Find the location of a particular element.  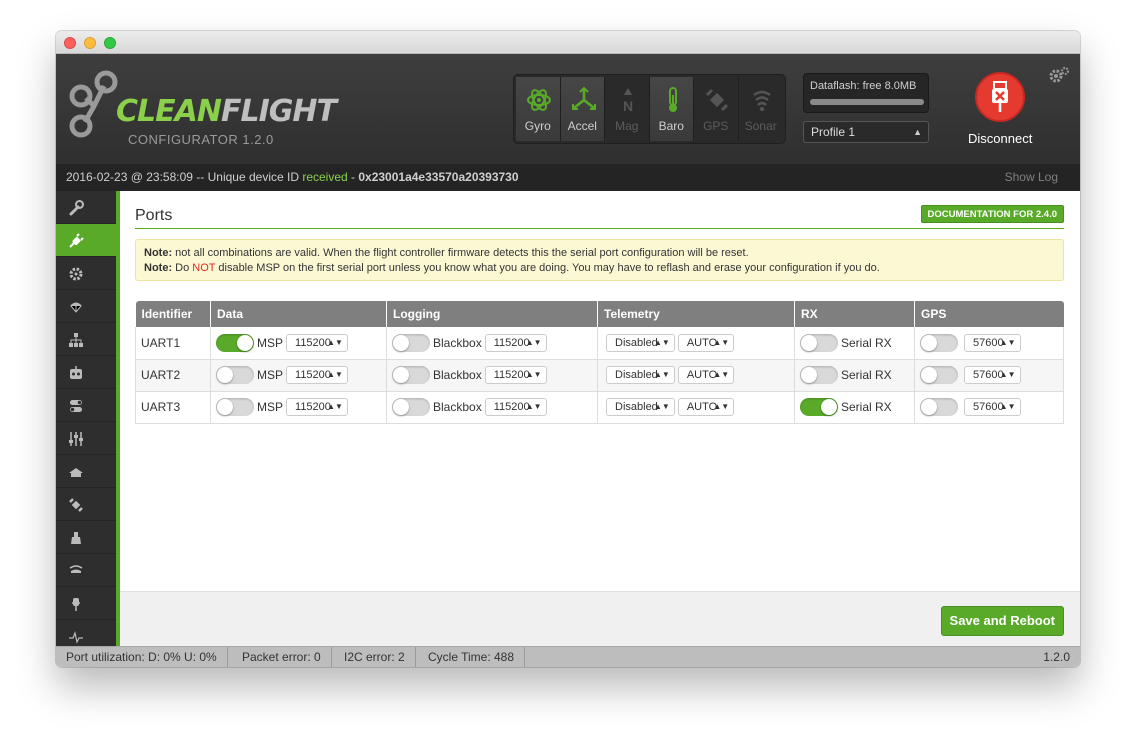

zoom-window-button is located at coordinates (110, 43).